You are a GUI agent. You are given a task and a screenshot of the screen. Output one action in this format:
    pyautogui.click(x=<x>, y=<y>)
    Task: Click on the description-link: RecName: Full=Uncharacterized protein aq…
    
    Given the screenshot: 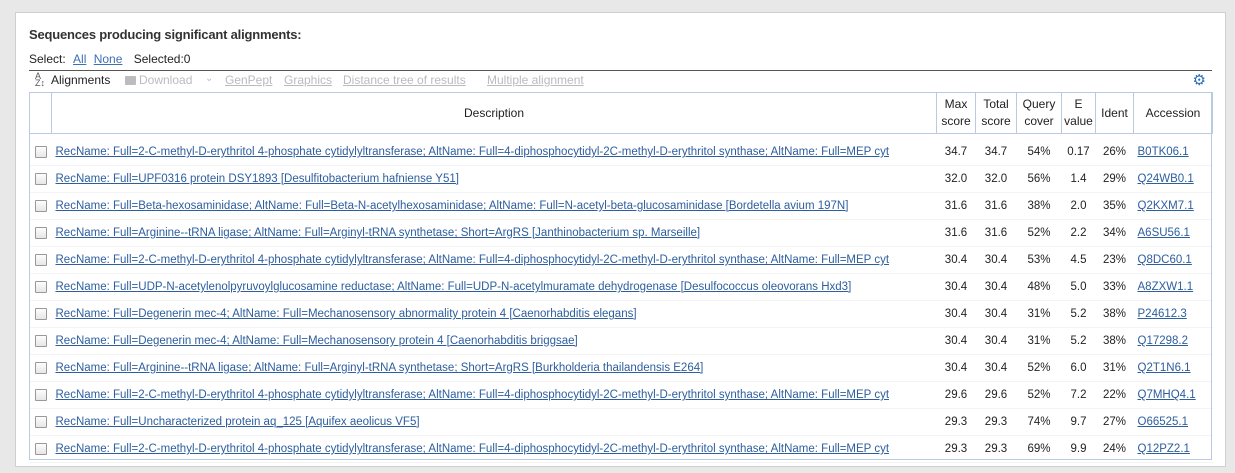 What is the action you would take?
    pyautogui.click(x=238, y=422)
    